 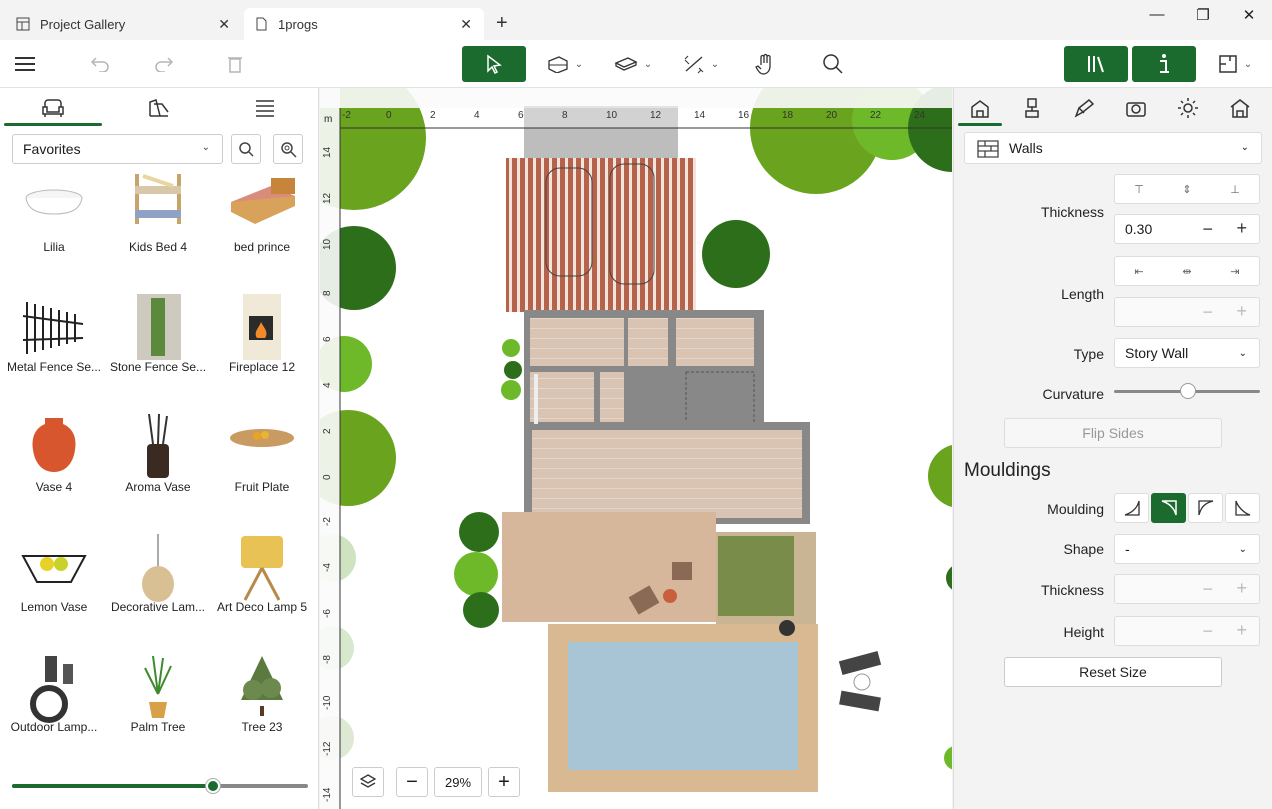 I want to click on type-dropdown: Story Wall ⌄, so click(x=1187, y=353).